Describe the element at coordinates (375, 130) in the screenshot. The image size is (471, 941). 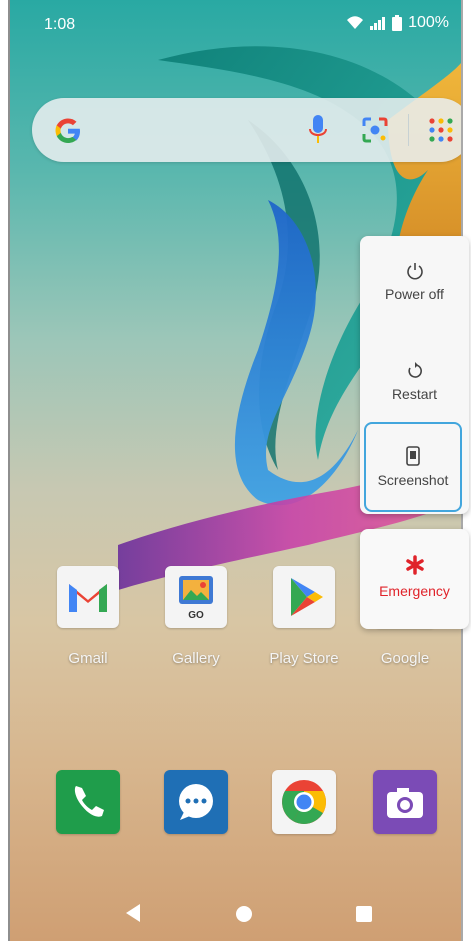
I see `lens-icon` at that location.